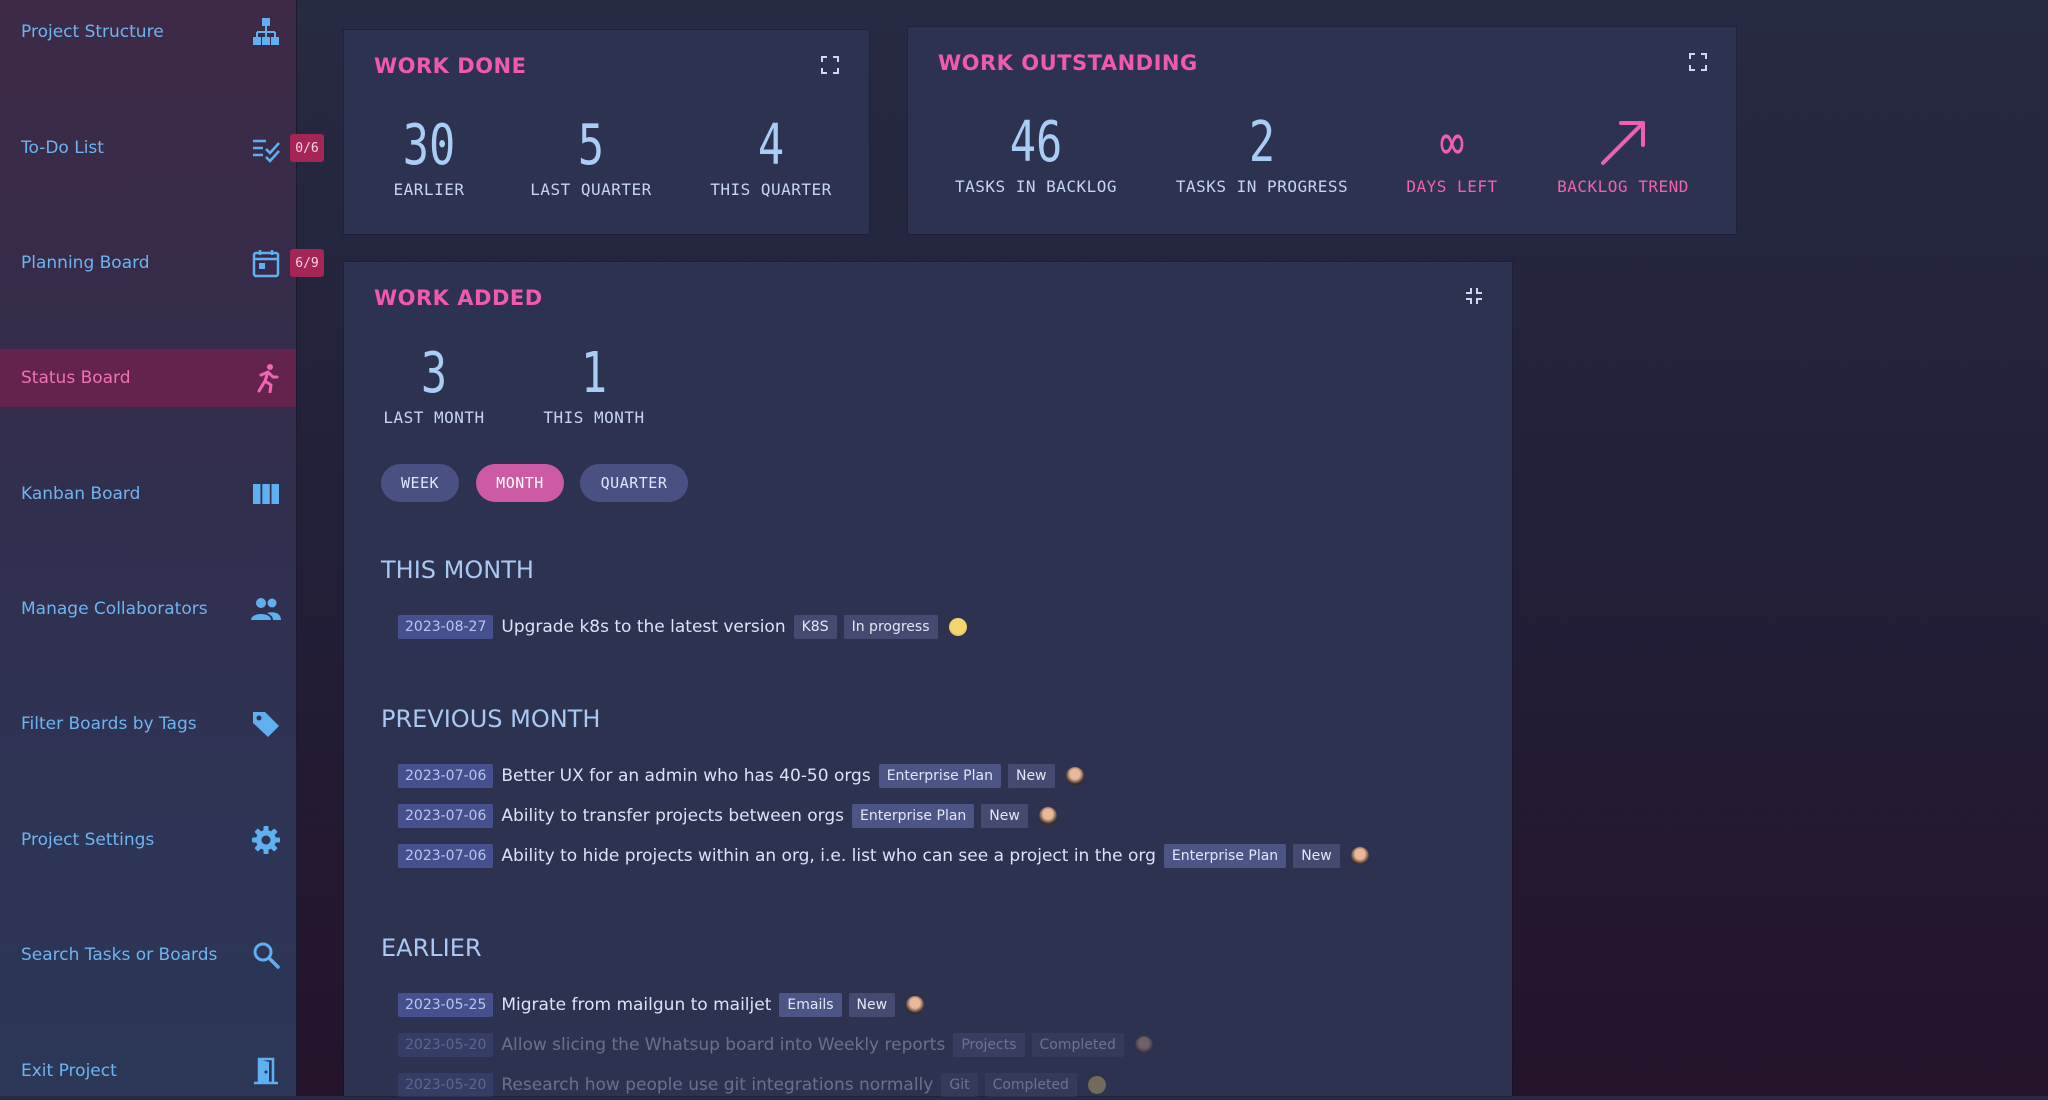  What do you see at coordinates (815, 627) in the screenshot?
I see `task-tag: K8S` at bounding box center [815, 627].